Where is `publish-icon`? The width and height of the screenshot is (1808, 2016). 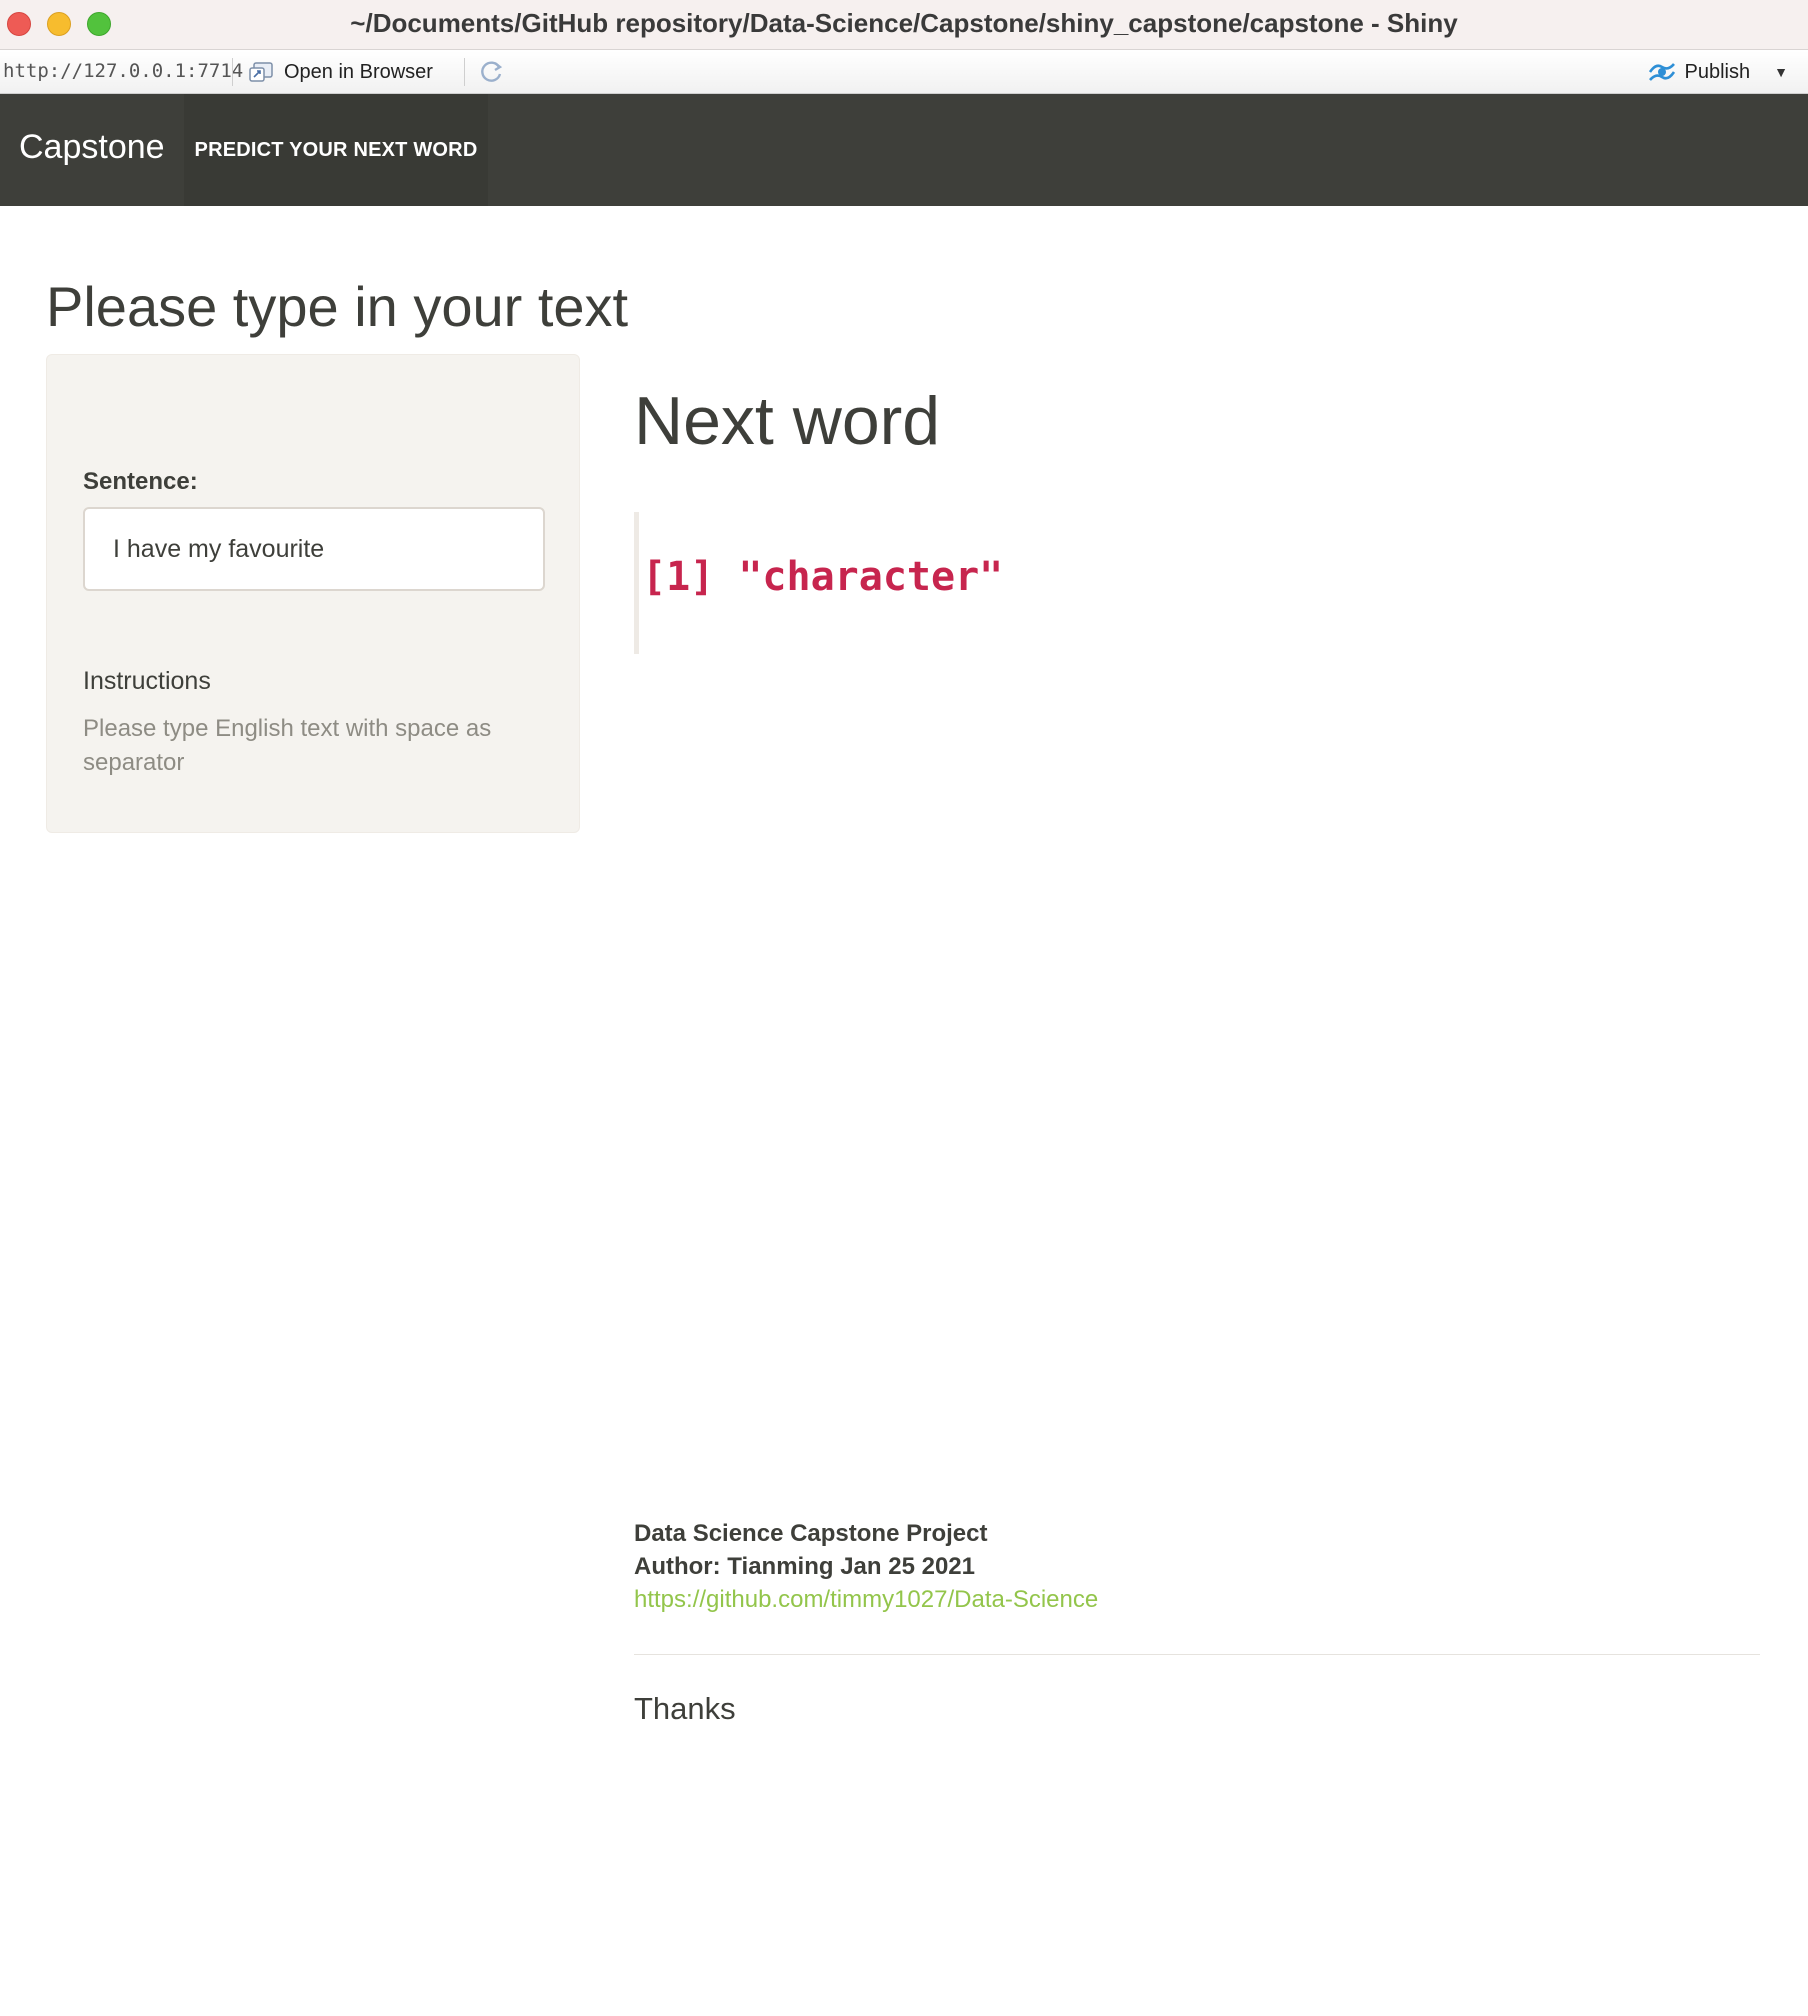 publish-icon is located at coordinates (1661, 72).